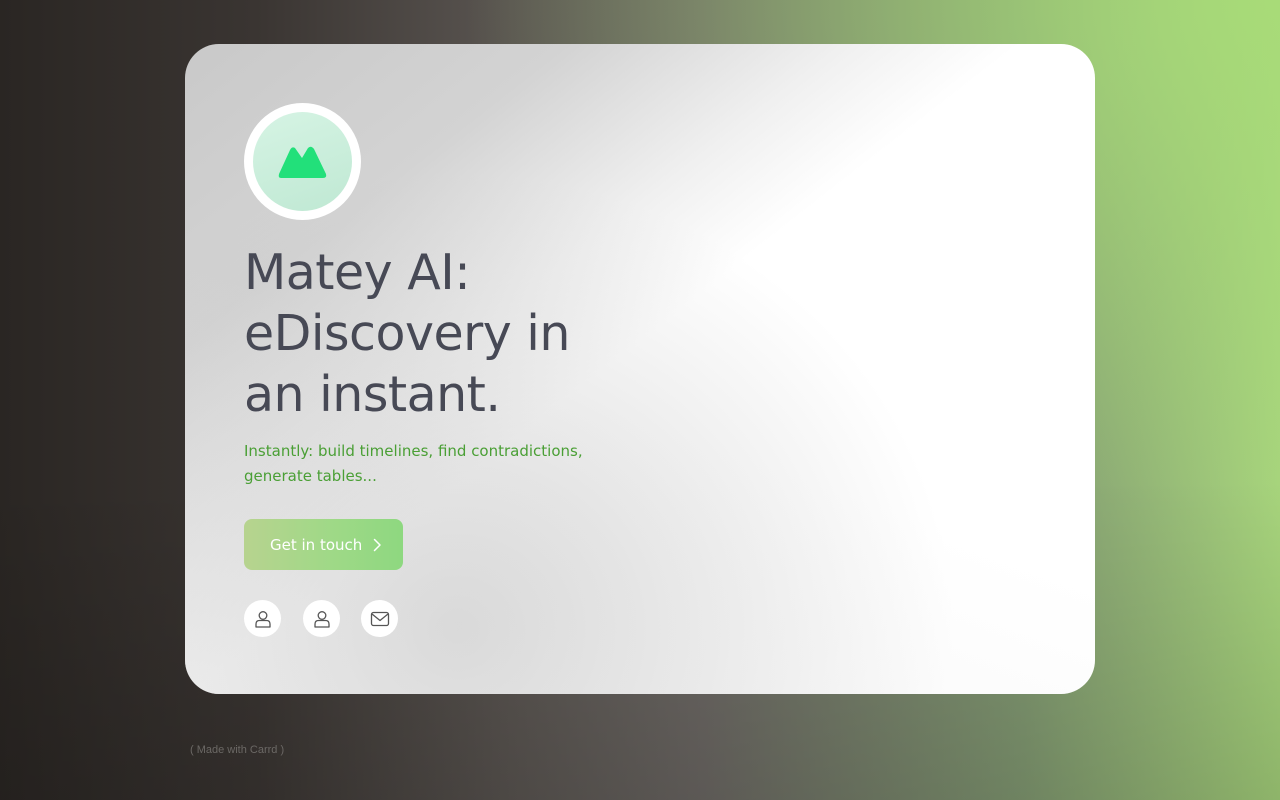 Image resolution: width=1280 pixels, height=800 pixels. What do you see at coordinates (237, 750) in the screenshot?
I see `made-with-carrd-link: ( Made with Carrd )` at bounding box center [237, 750].